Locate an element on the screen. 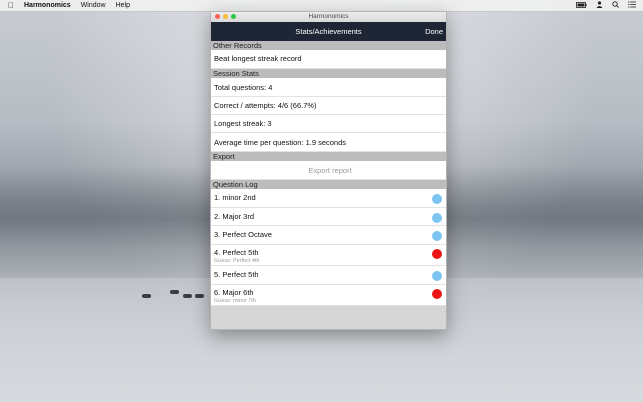 This screenshot has width=643, height=402. user-icon is located at coordinates (599, 5).